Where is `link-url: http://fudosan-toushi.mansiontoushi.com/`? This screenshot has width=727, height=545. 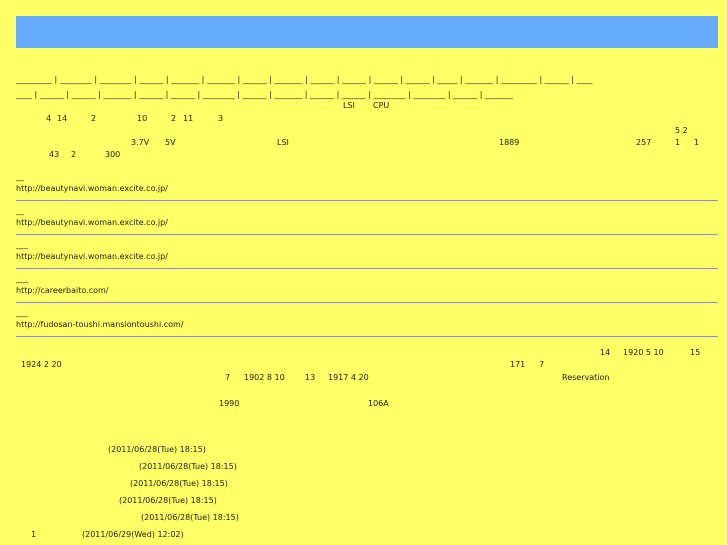 link-url: http://fudosan-toushi.mansiontoushi.com/ is located at coordinates (100, 325).